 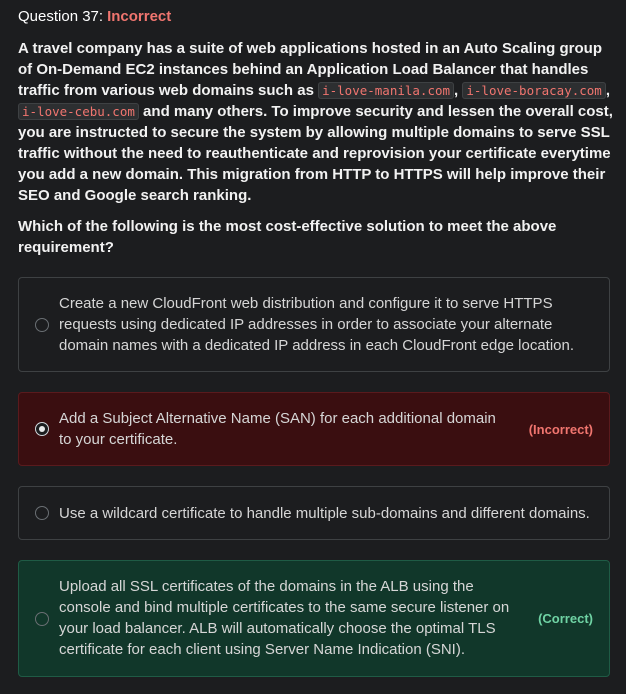 What do you see at coordinates (534, 90) in the screenshot?
I see `domain-code-2: i-love-boracay.com` at bounding box center [534, 90].